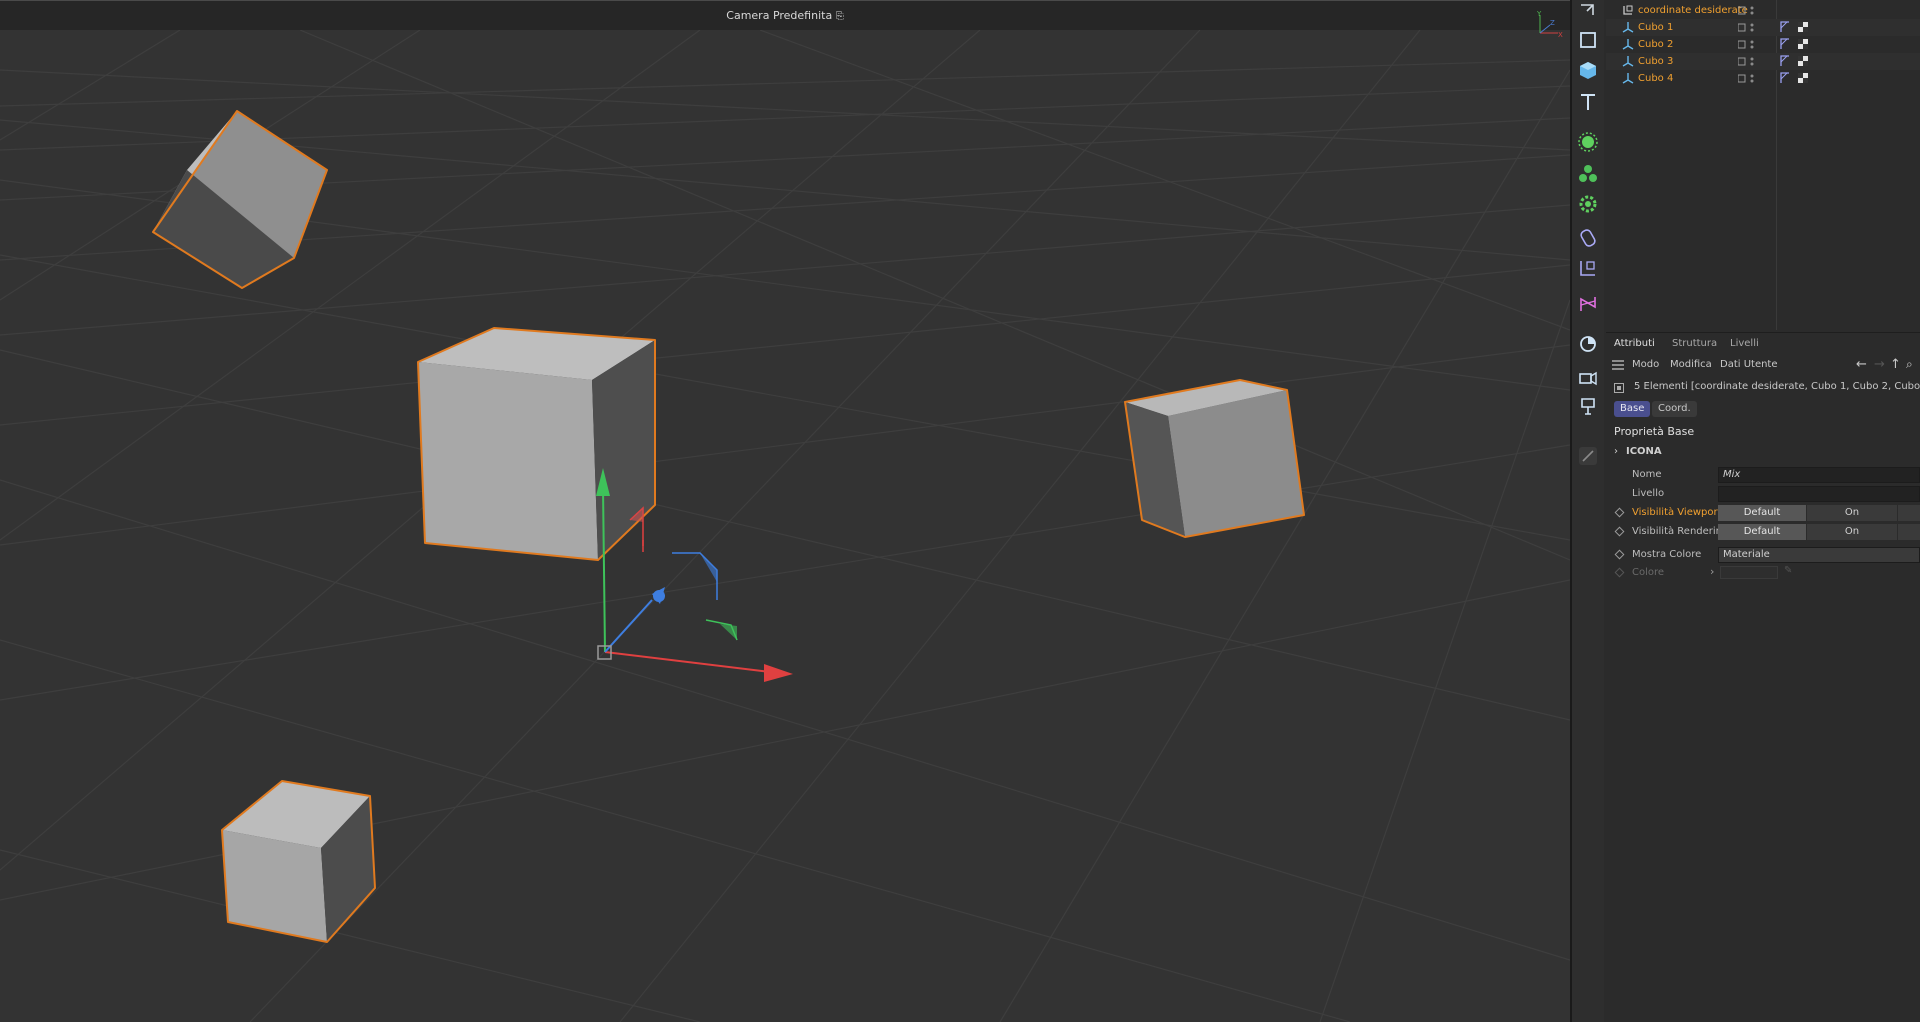 The width and height of the screenshot is (1920, 1022). I want to click on base-button: Base, so click(1632, 409).